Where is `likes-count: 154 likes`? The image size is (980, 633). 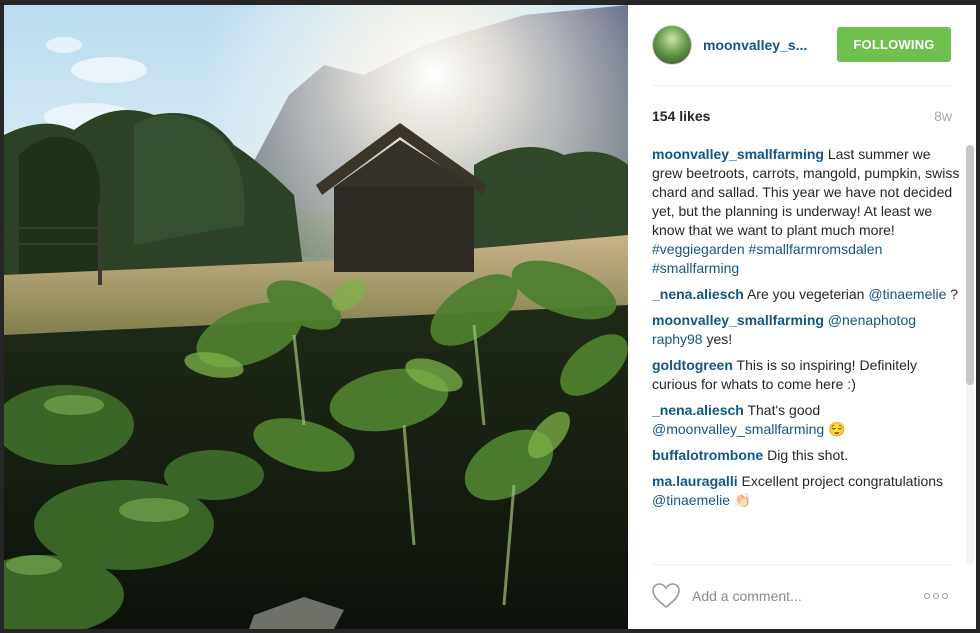 likes-count: 154 likes is located at coordinates (681, 116).